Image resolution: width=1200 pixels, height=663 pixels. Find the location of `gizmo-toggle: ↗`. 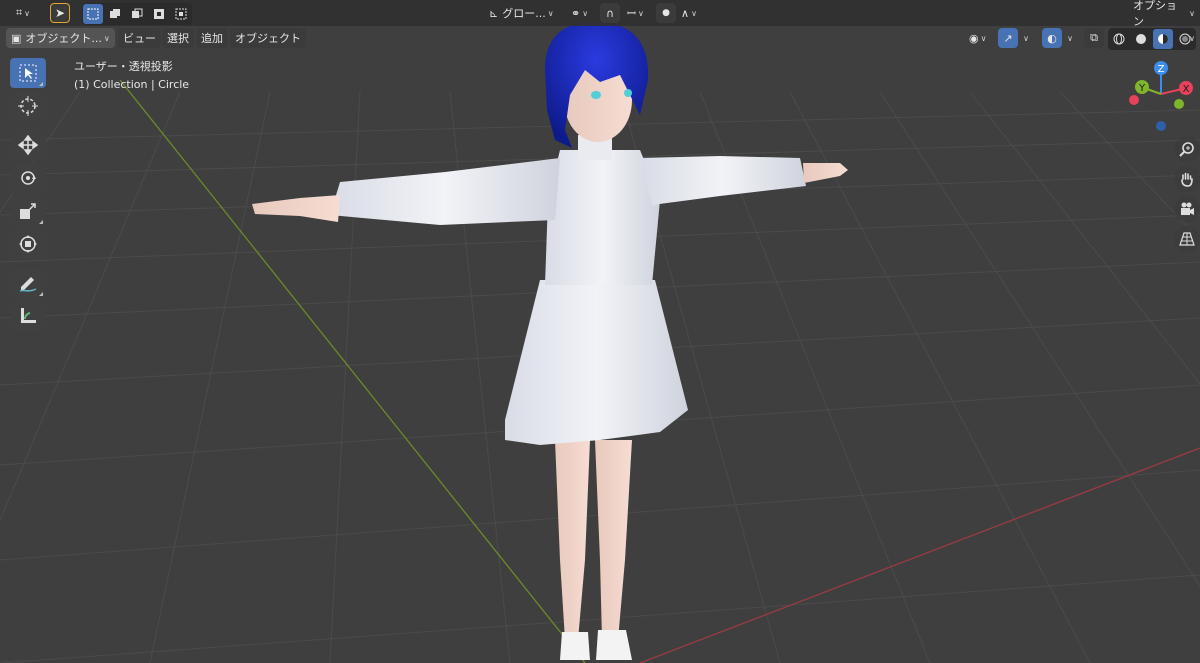

gizmo-toggle: ↗ is located at coordinates (1008, 38).